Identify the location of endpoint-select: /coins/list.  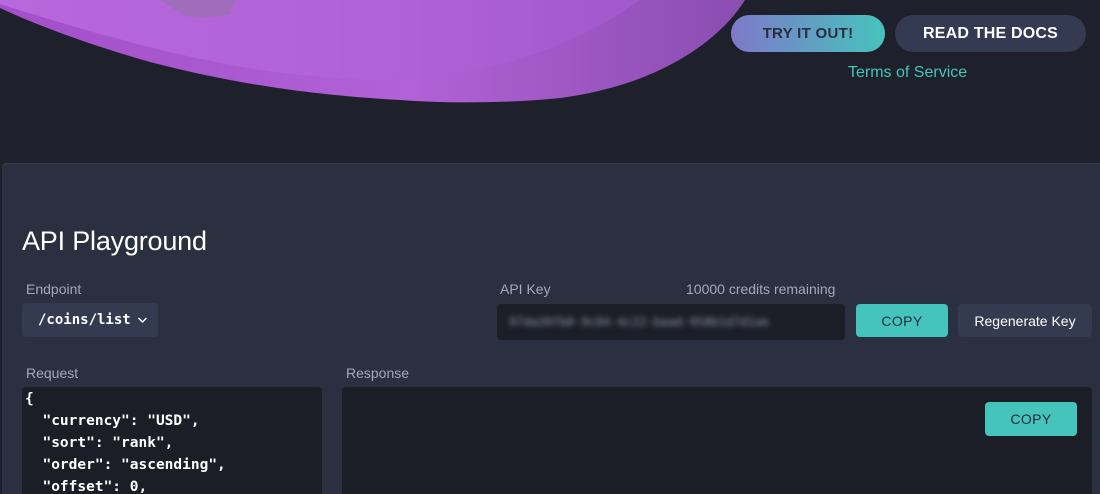
(90, 320).